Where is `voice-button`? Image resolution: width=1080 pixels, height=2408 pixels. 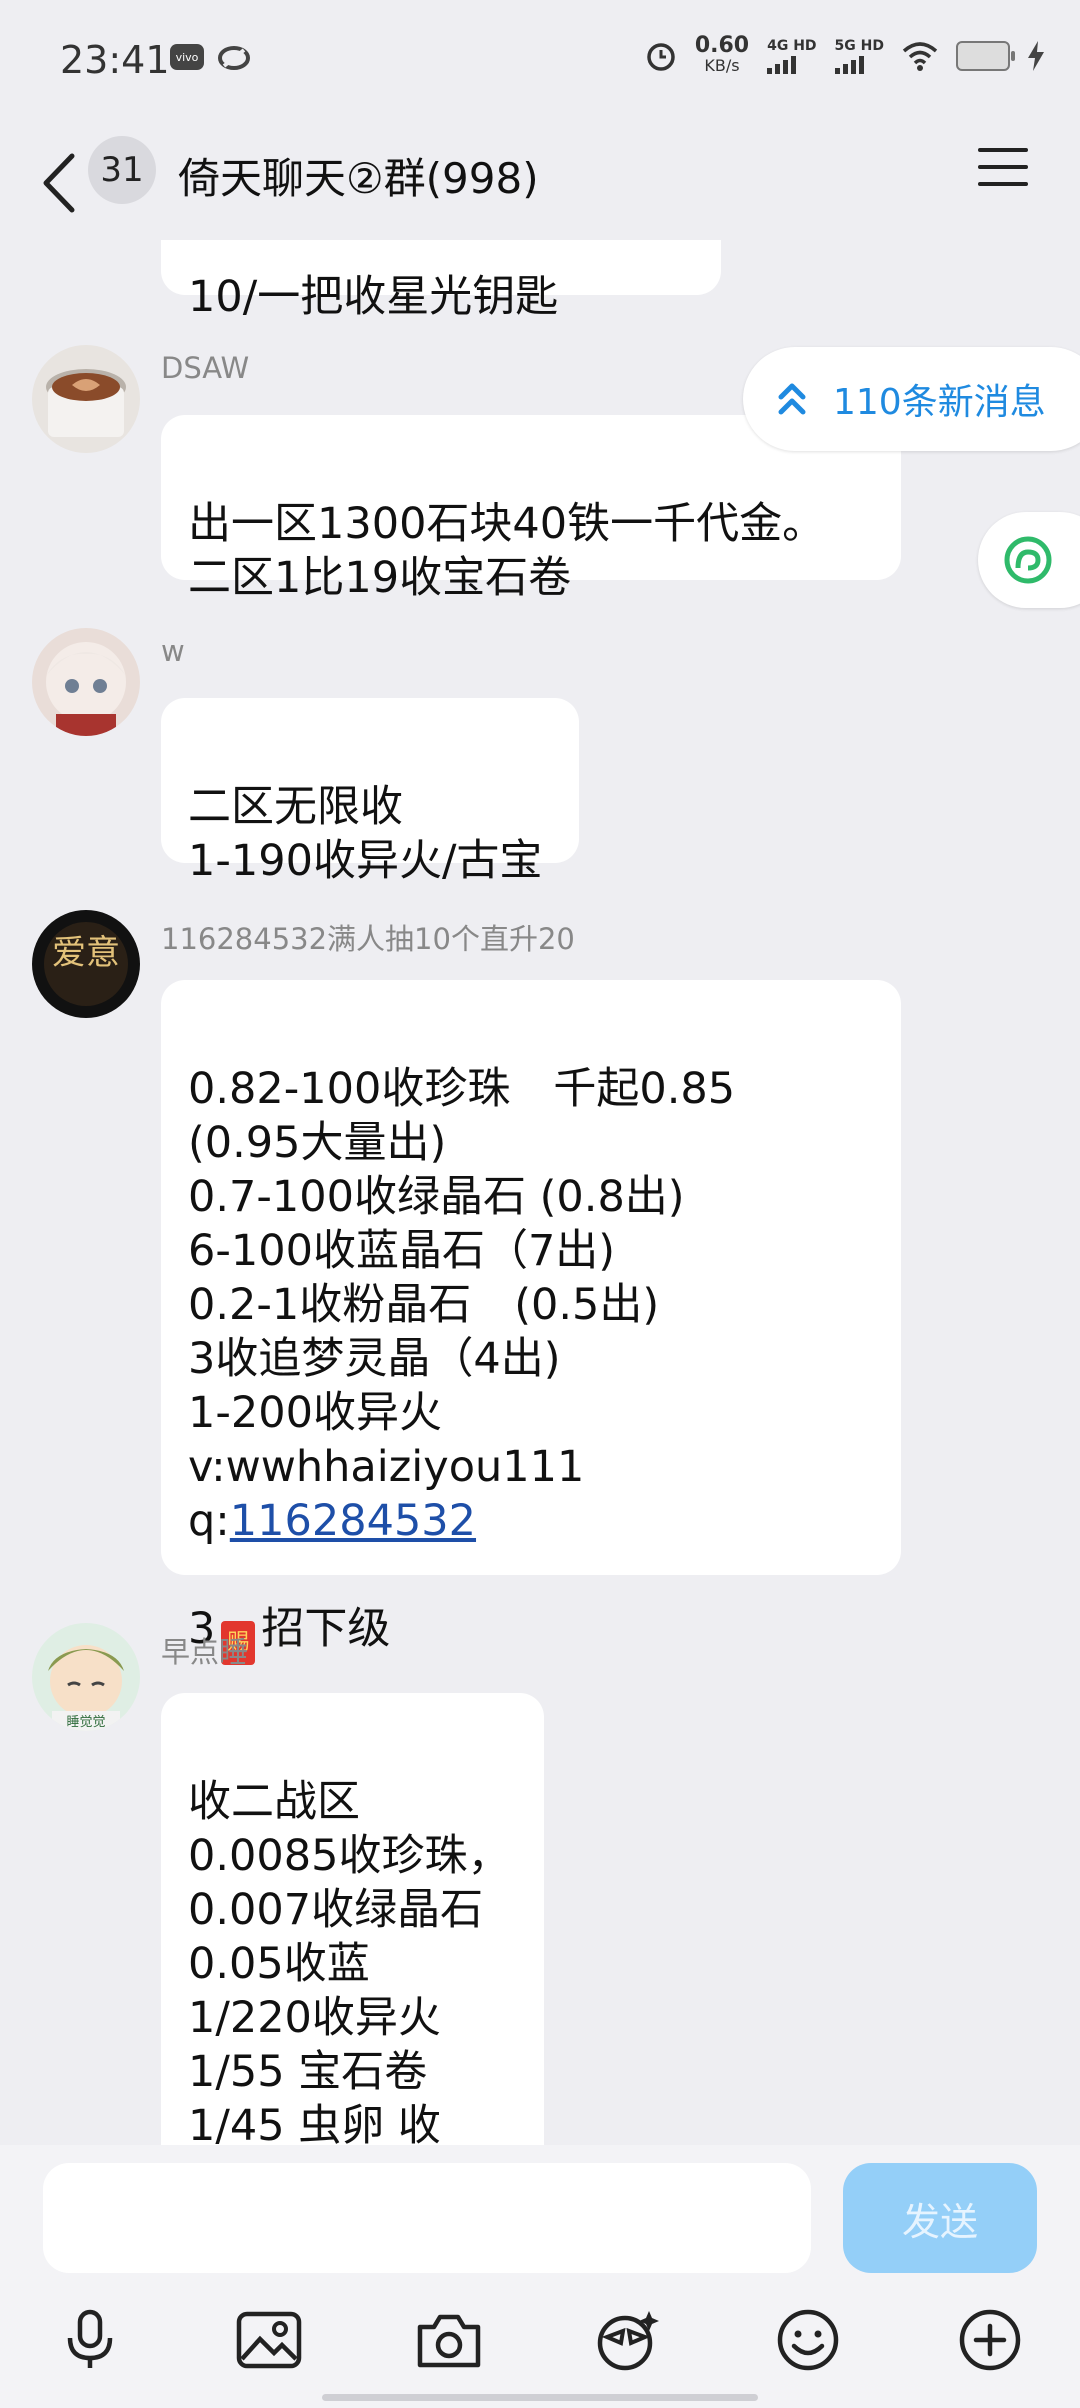
voice-button is located at coordinates (90, 2340).